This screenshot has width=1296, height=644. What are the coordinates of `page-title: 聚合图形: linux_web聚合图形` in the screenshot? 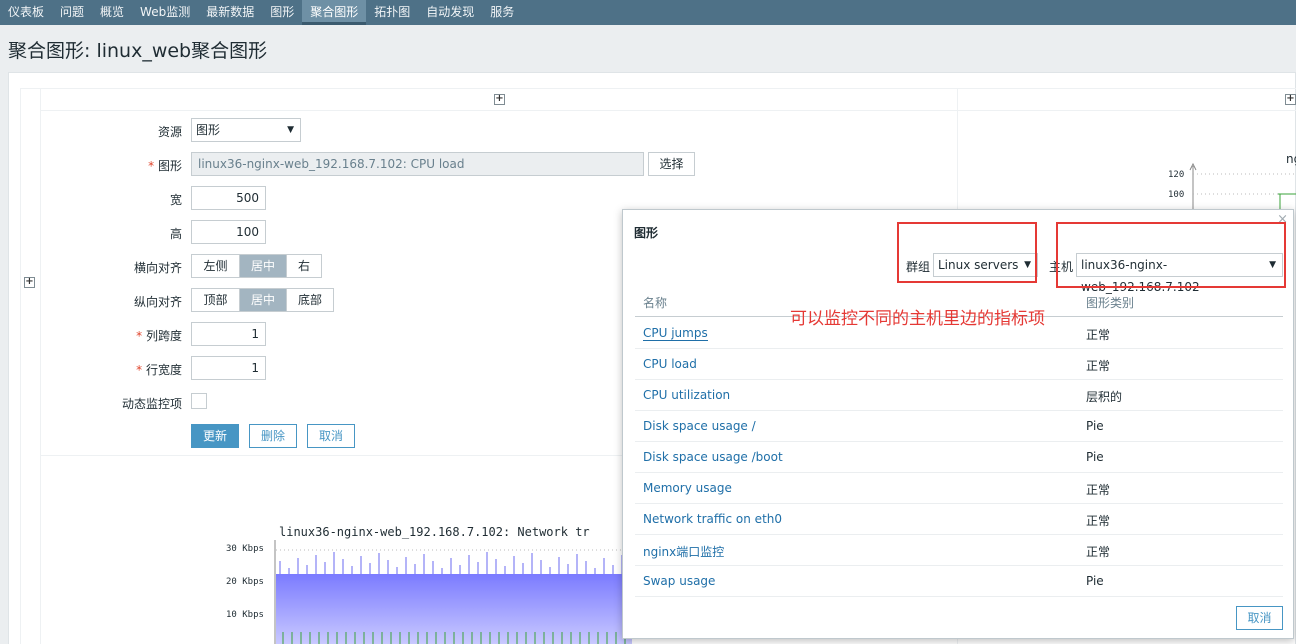 It's located at (138, 51).